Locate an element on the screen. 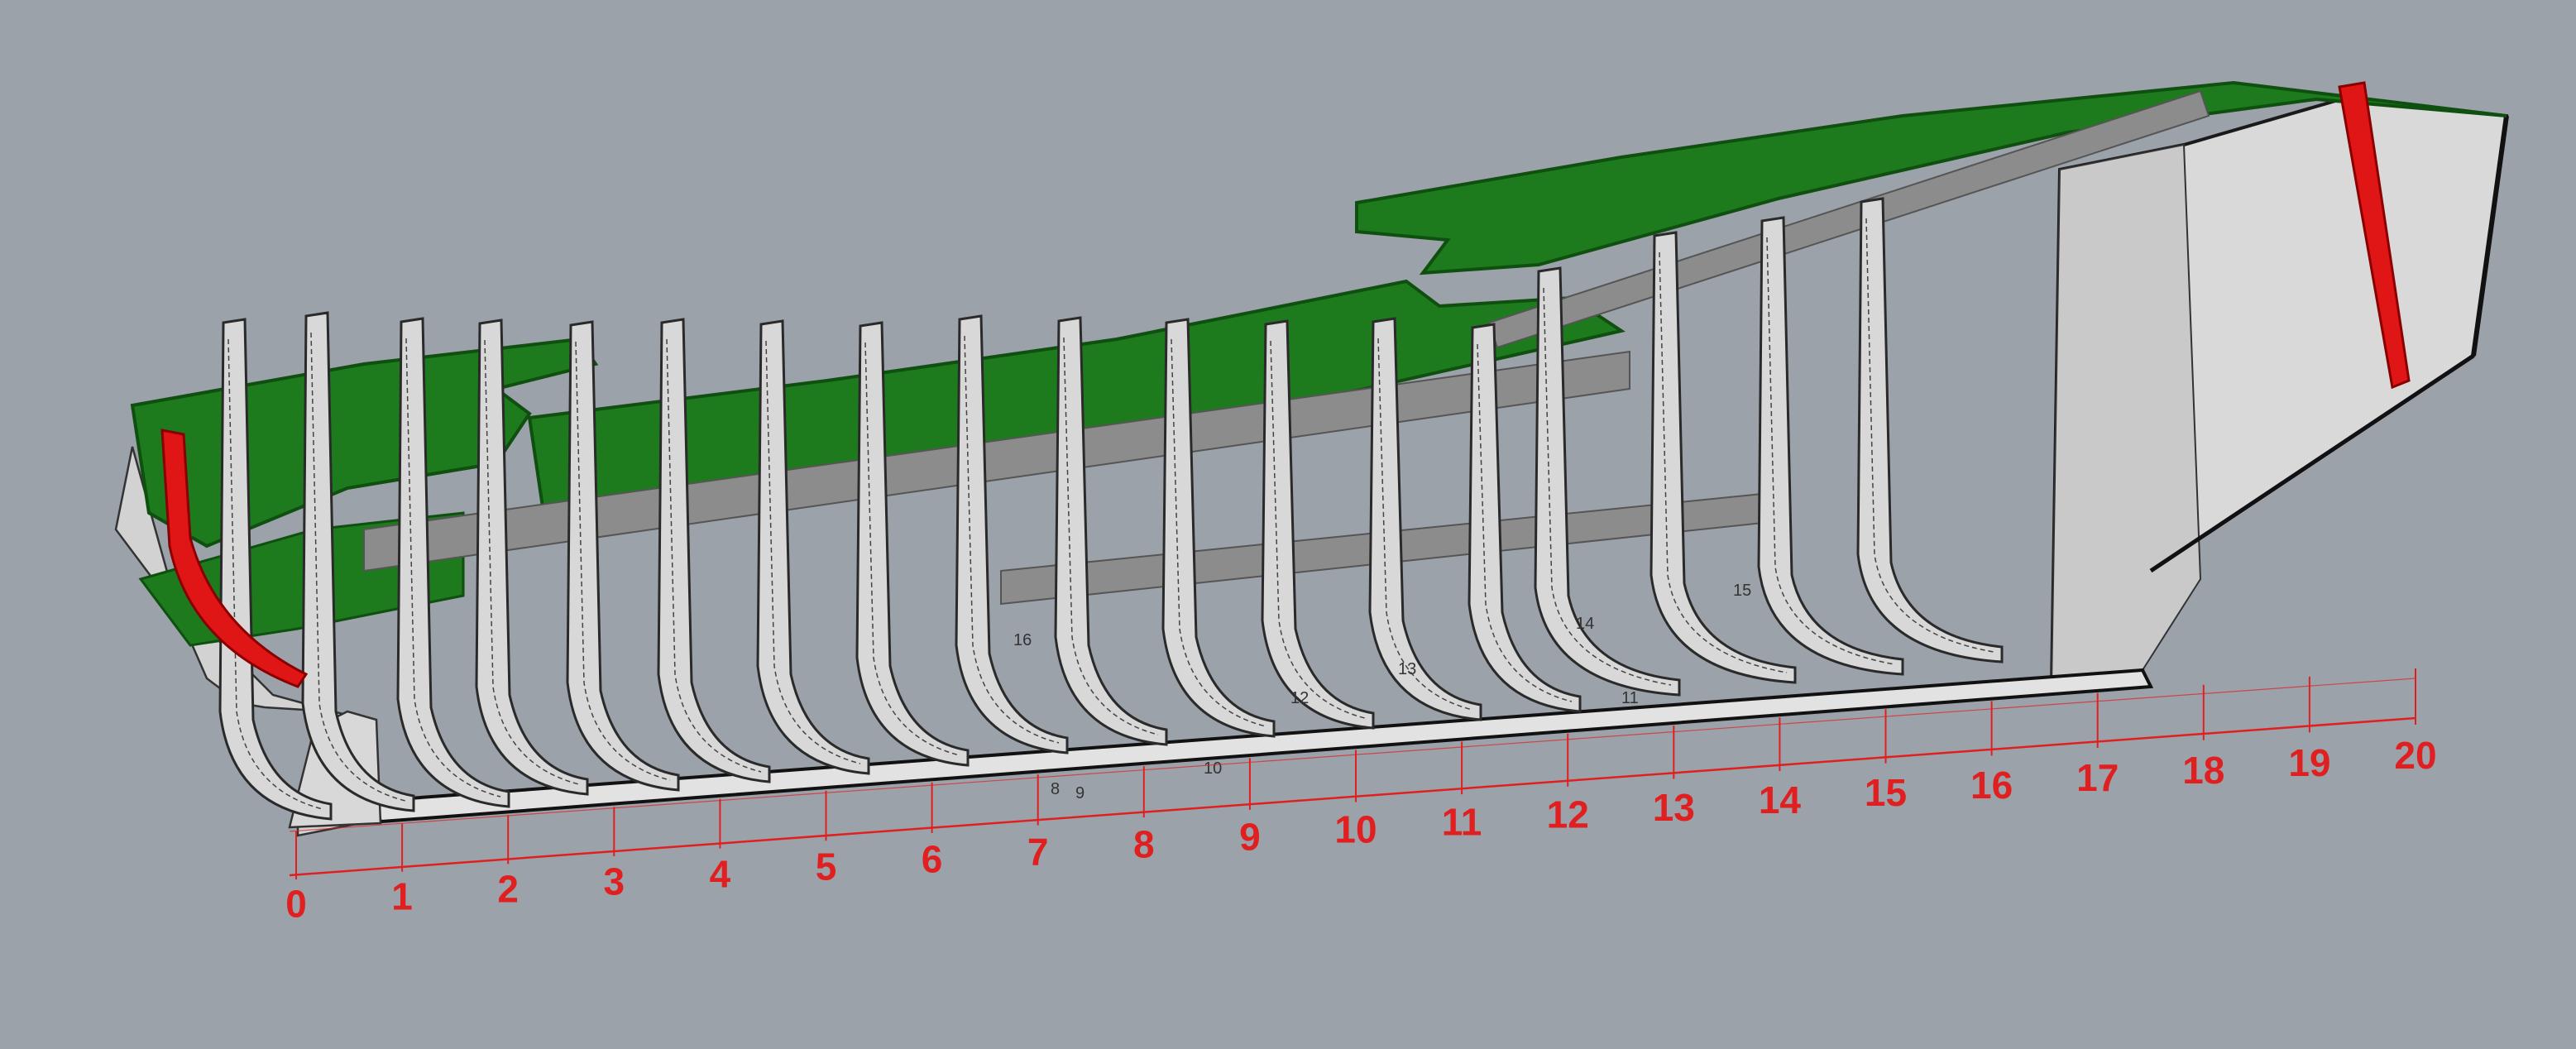 Image resolution: width=2576 pixels, height=1049 pixels. bow-inner-plating is located at coordinates (2126, 415).